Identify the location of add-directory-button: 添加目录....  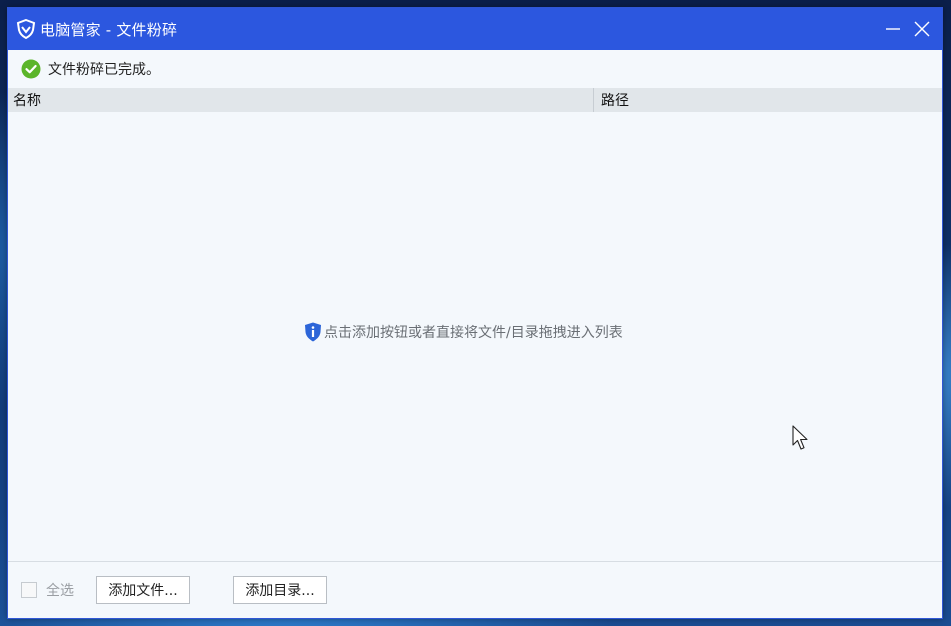
(280, 590).